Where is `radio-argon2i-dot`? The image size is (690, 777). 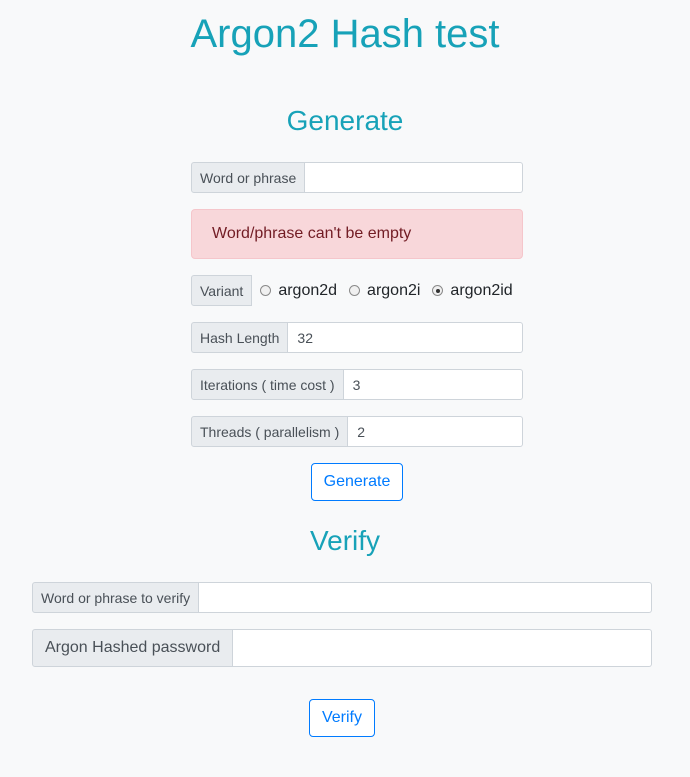 radio-argon2i-dot is located at coordinates (355, 290).